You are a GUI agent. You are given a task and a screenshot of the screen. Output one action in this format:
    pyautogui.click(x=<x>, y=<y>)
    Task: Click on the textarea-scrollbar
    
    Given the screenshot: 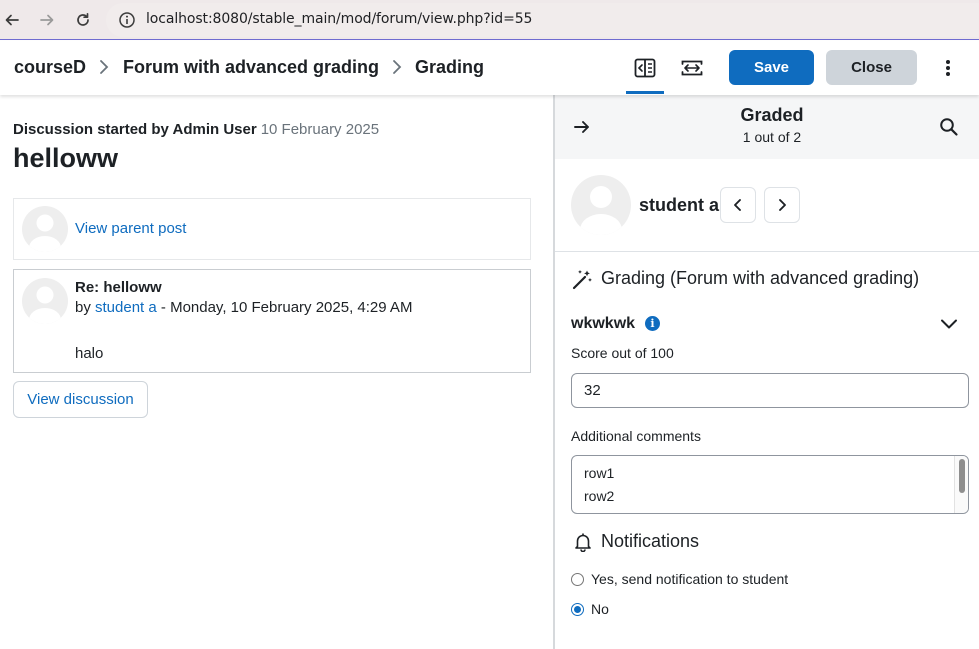 What is the action you would take?
    pyautogui.click(x=961, y=484)
    